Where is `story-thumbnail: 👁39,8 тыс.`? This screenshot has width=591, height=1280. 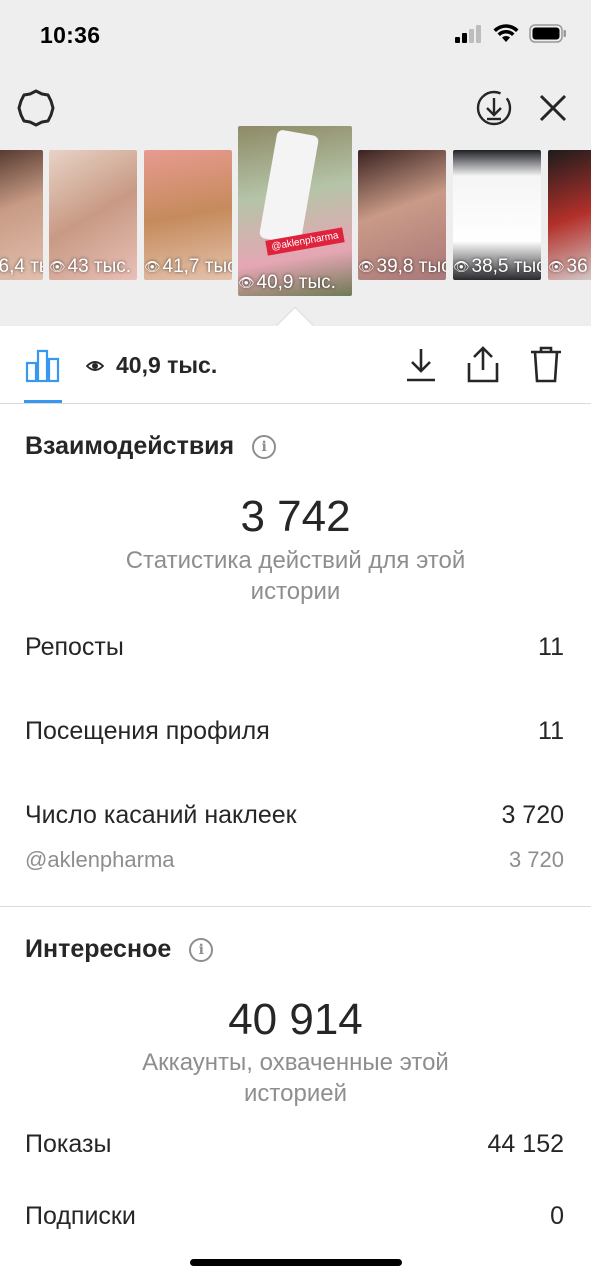 story-thumbnail: 👁39,8 тыс. is located at coordinates (402, 215).